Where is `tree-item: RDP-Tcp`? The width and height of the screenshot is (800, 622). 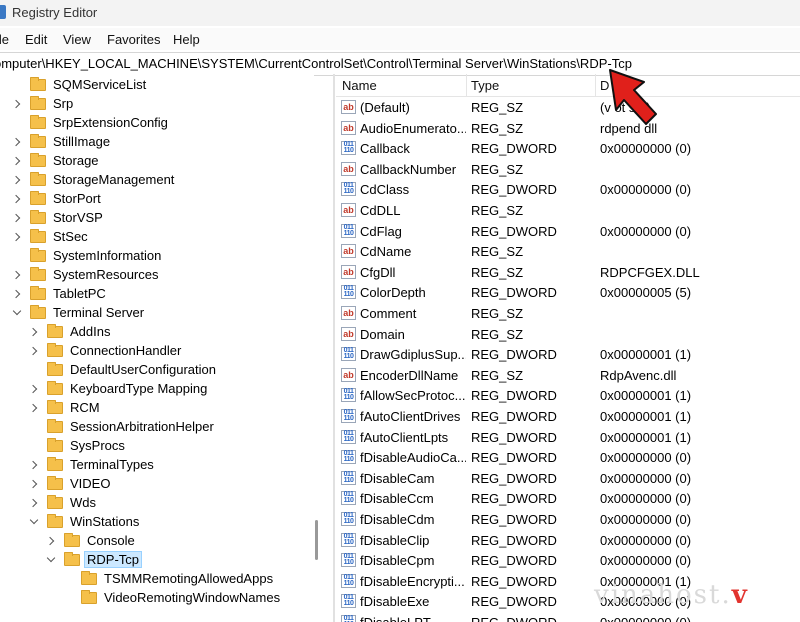 tree-item: RDP-Tcp is located at coordinates (94, 559).